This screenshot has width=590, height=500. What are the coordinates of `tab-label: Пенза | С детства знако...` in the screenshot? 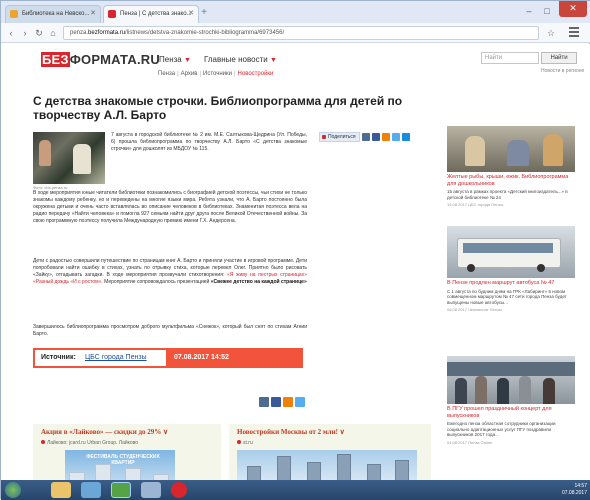 It's located at (156, 14).